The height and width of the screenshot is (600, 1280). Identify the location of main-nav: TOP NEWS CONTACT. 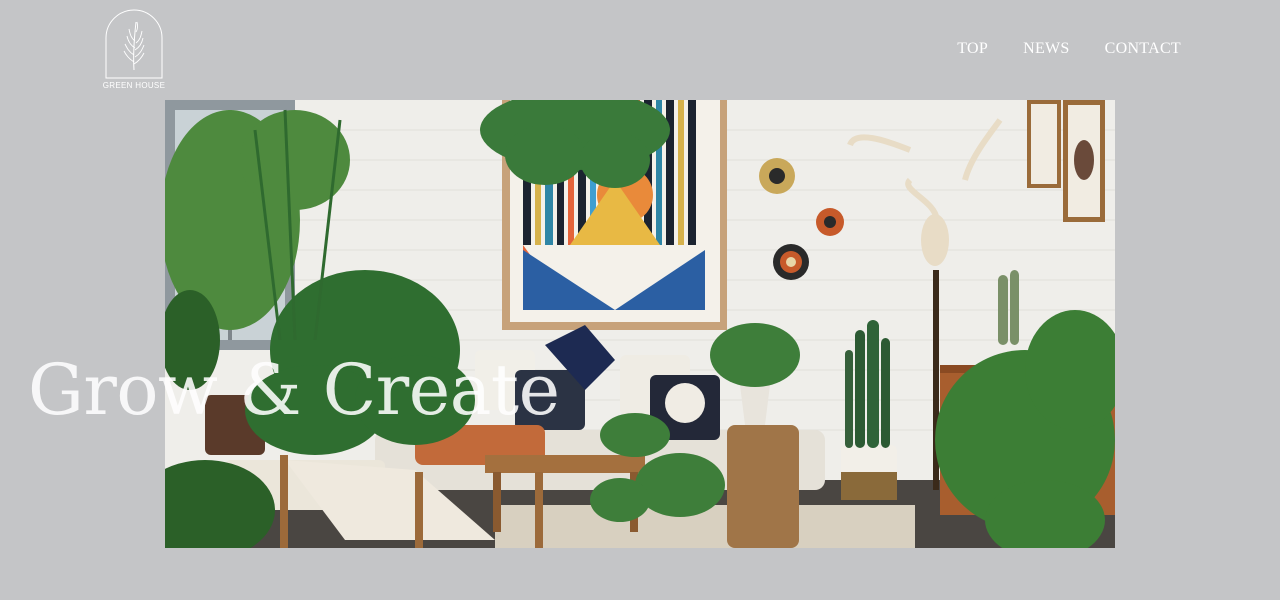
(1051, 49).